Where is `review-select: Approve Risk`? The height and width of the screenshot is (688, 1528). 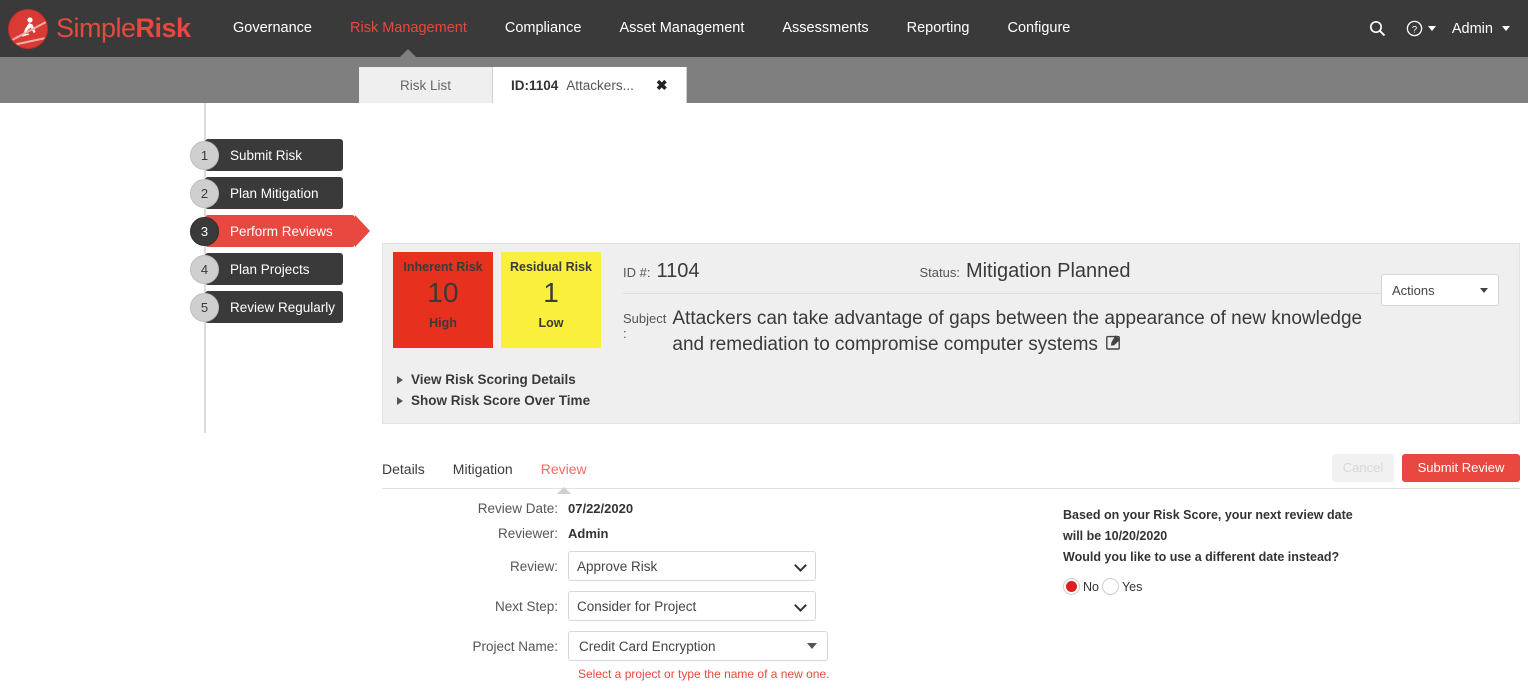 review-select: Approve Risk is located at coordinates (692, 566).